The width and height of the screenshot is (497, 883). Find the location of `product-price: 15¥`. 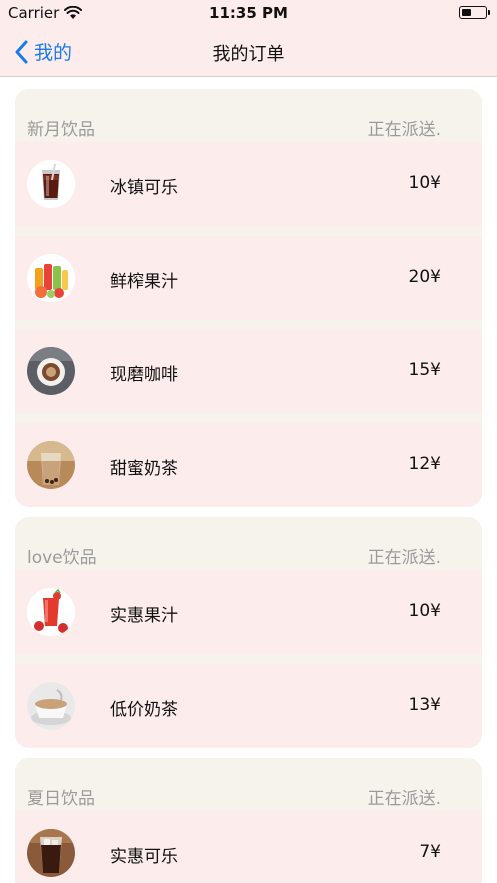

product-price: 15¥ is located at coordinates (424, 370).